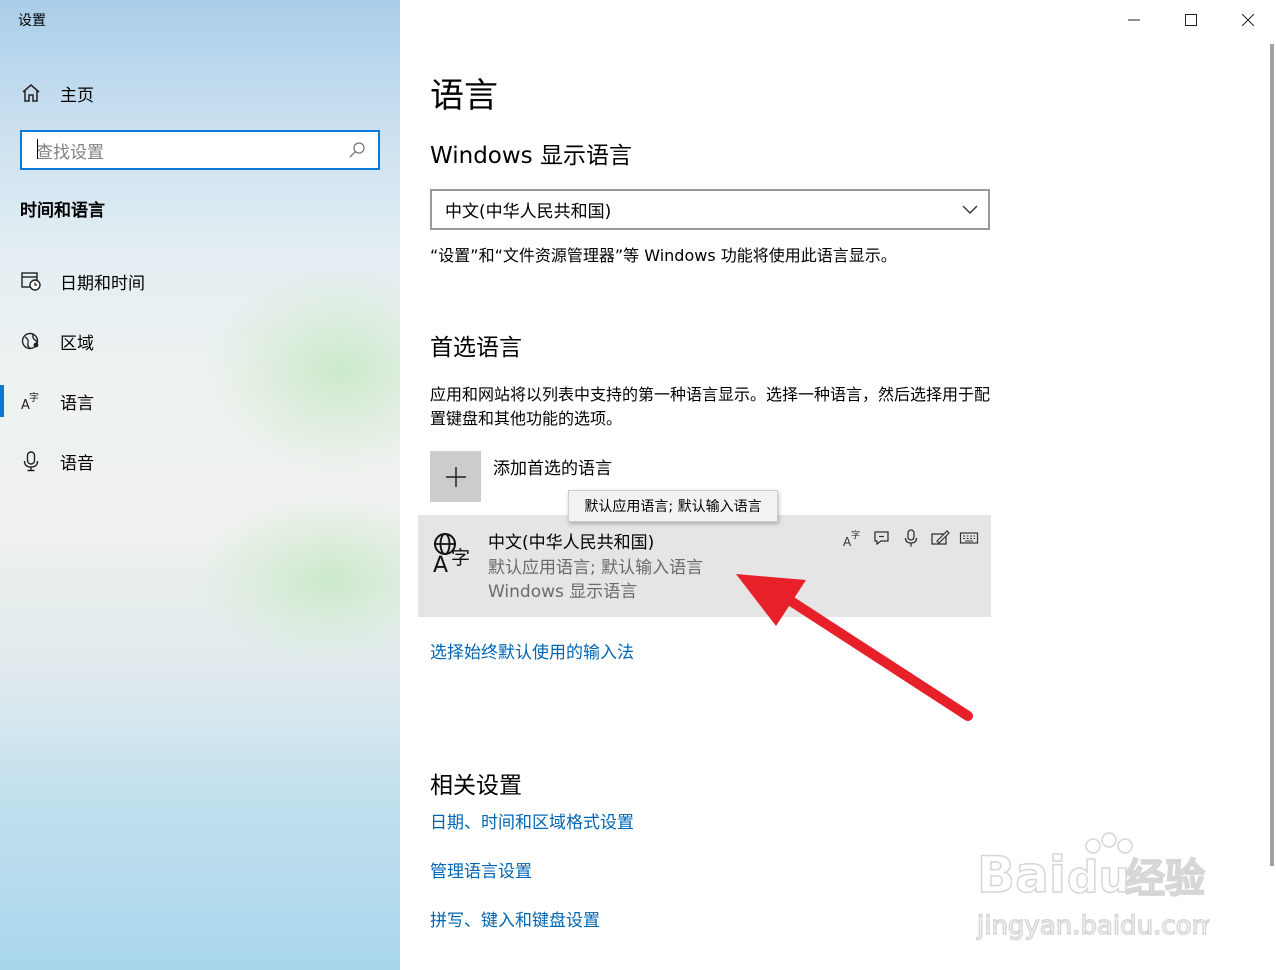  I want to click on display-language-note: “设置”和“文件资源管理器”等 Windows 功能将使用此语言显示。, so click(663, 255).